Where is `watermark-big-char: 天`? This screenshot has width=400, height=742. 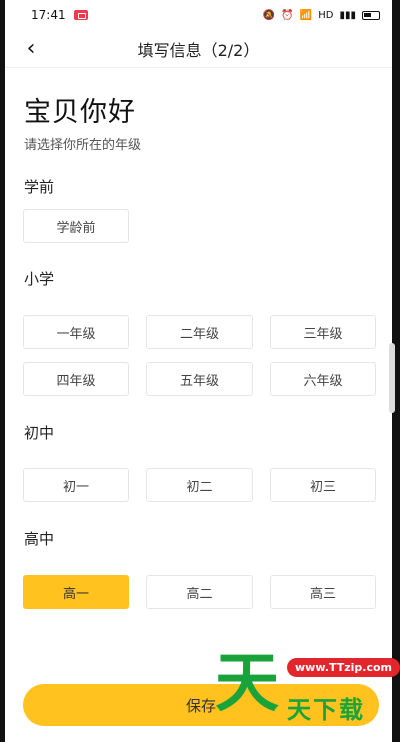 watermark-big-char: 天 is located at coordinates (247, 684).